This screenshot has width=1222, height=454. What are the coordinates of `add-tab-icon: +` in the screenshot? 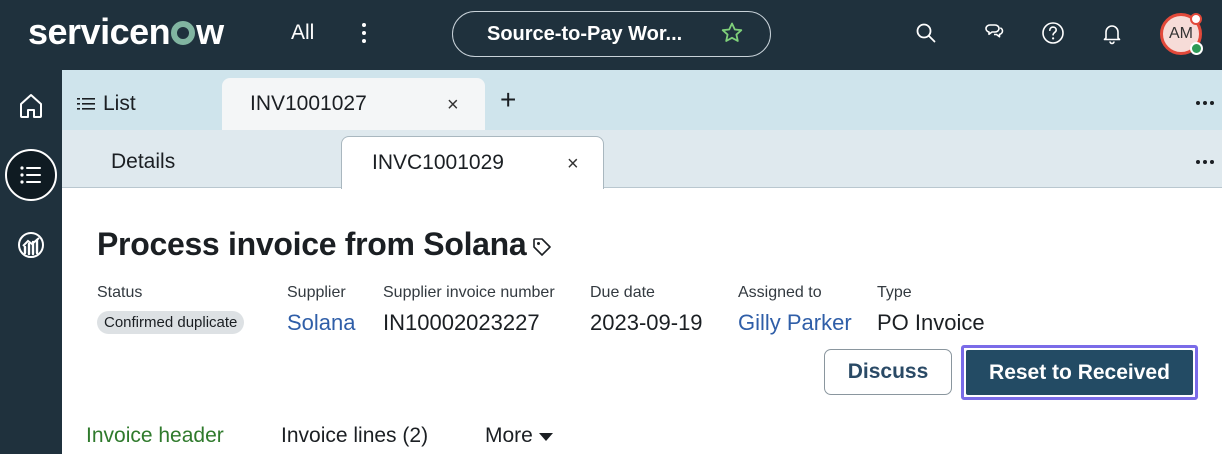 It's located at (508, 100).